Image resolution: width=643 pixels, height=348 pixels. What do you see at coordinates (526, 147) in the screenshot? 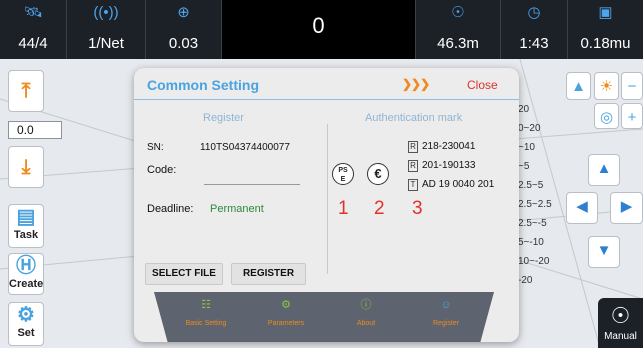
I see `legend-item: ~10` at bounding box center [526, 147].